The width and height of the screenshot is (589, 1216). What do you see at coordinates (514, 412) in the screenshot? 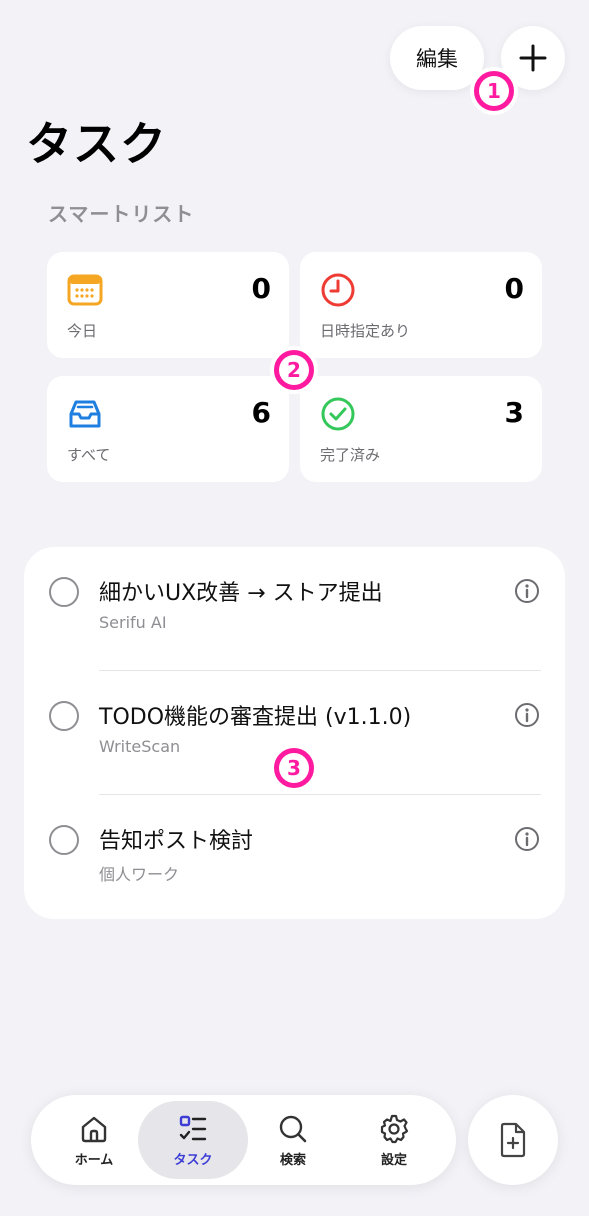
I see `smart-list-completed-count: 3` at bounding box center [514, 412].